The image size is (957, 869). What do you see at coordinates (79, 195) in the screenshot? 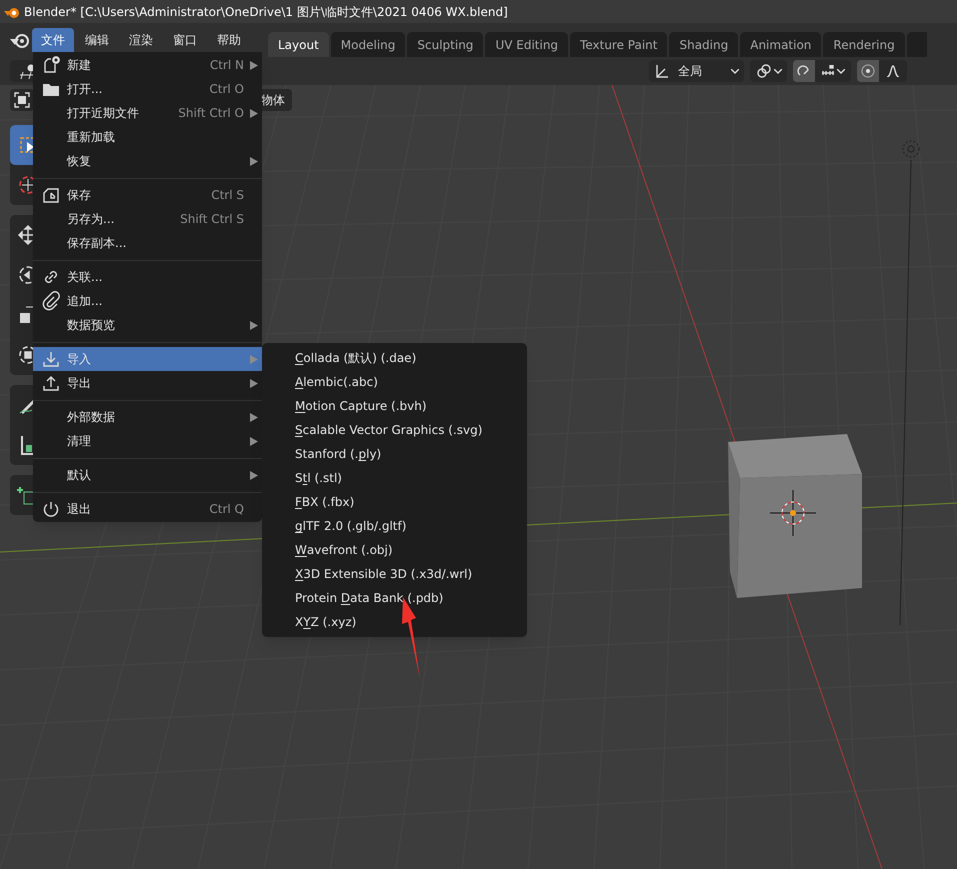
I see `menu-item-label: 保存` at bounding box center [79, 195].